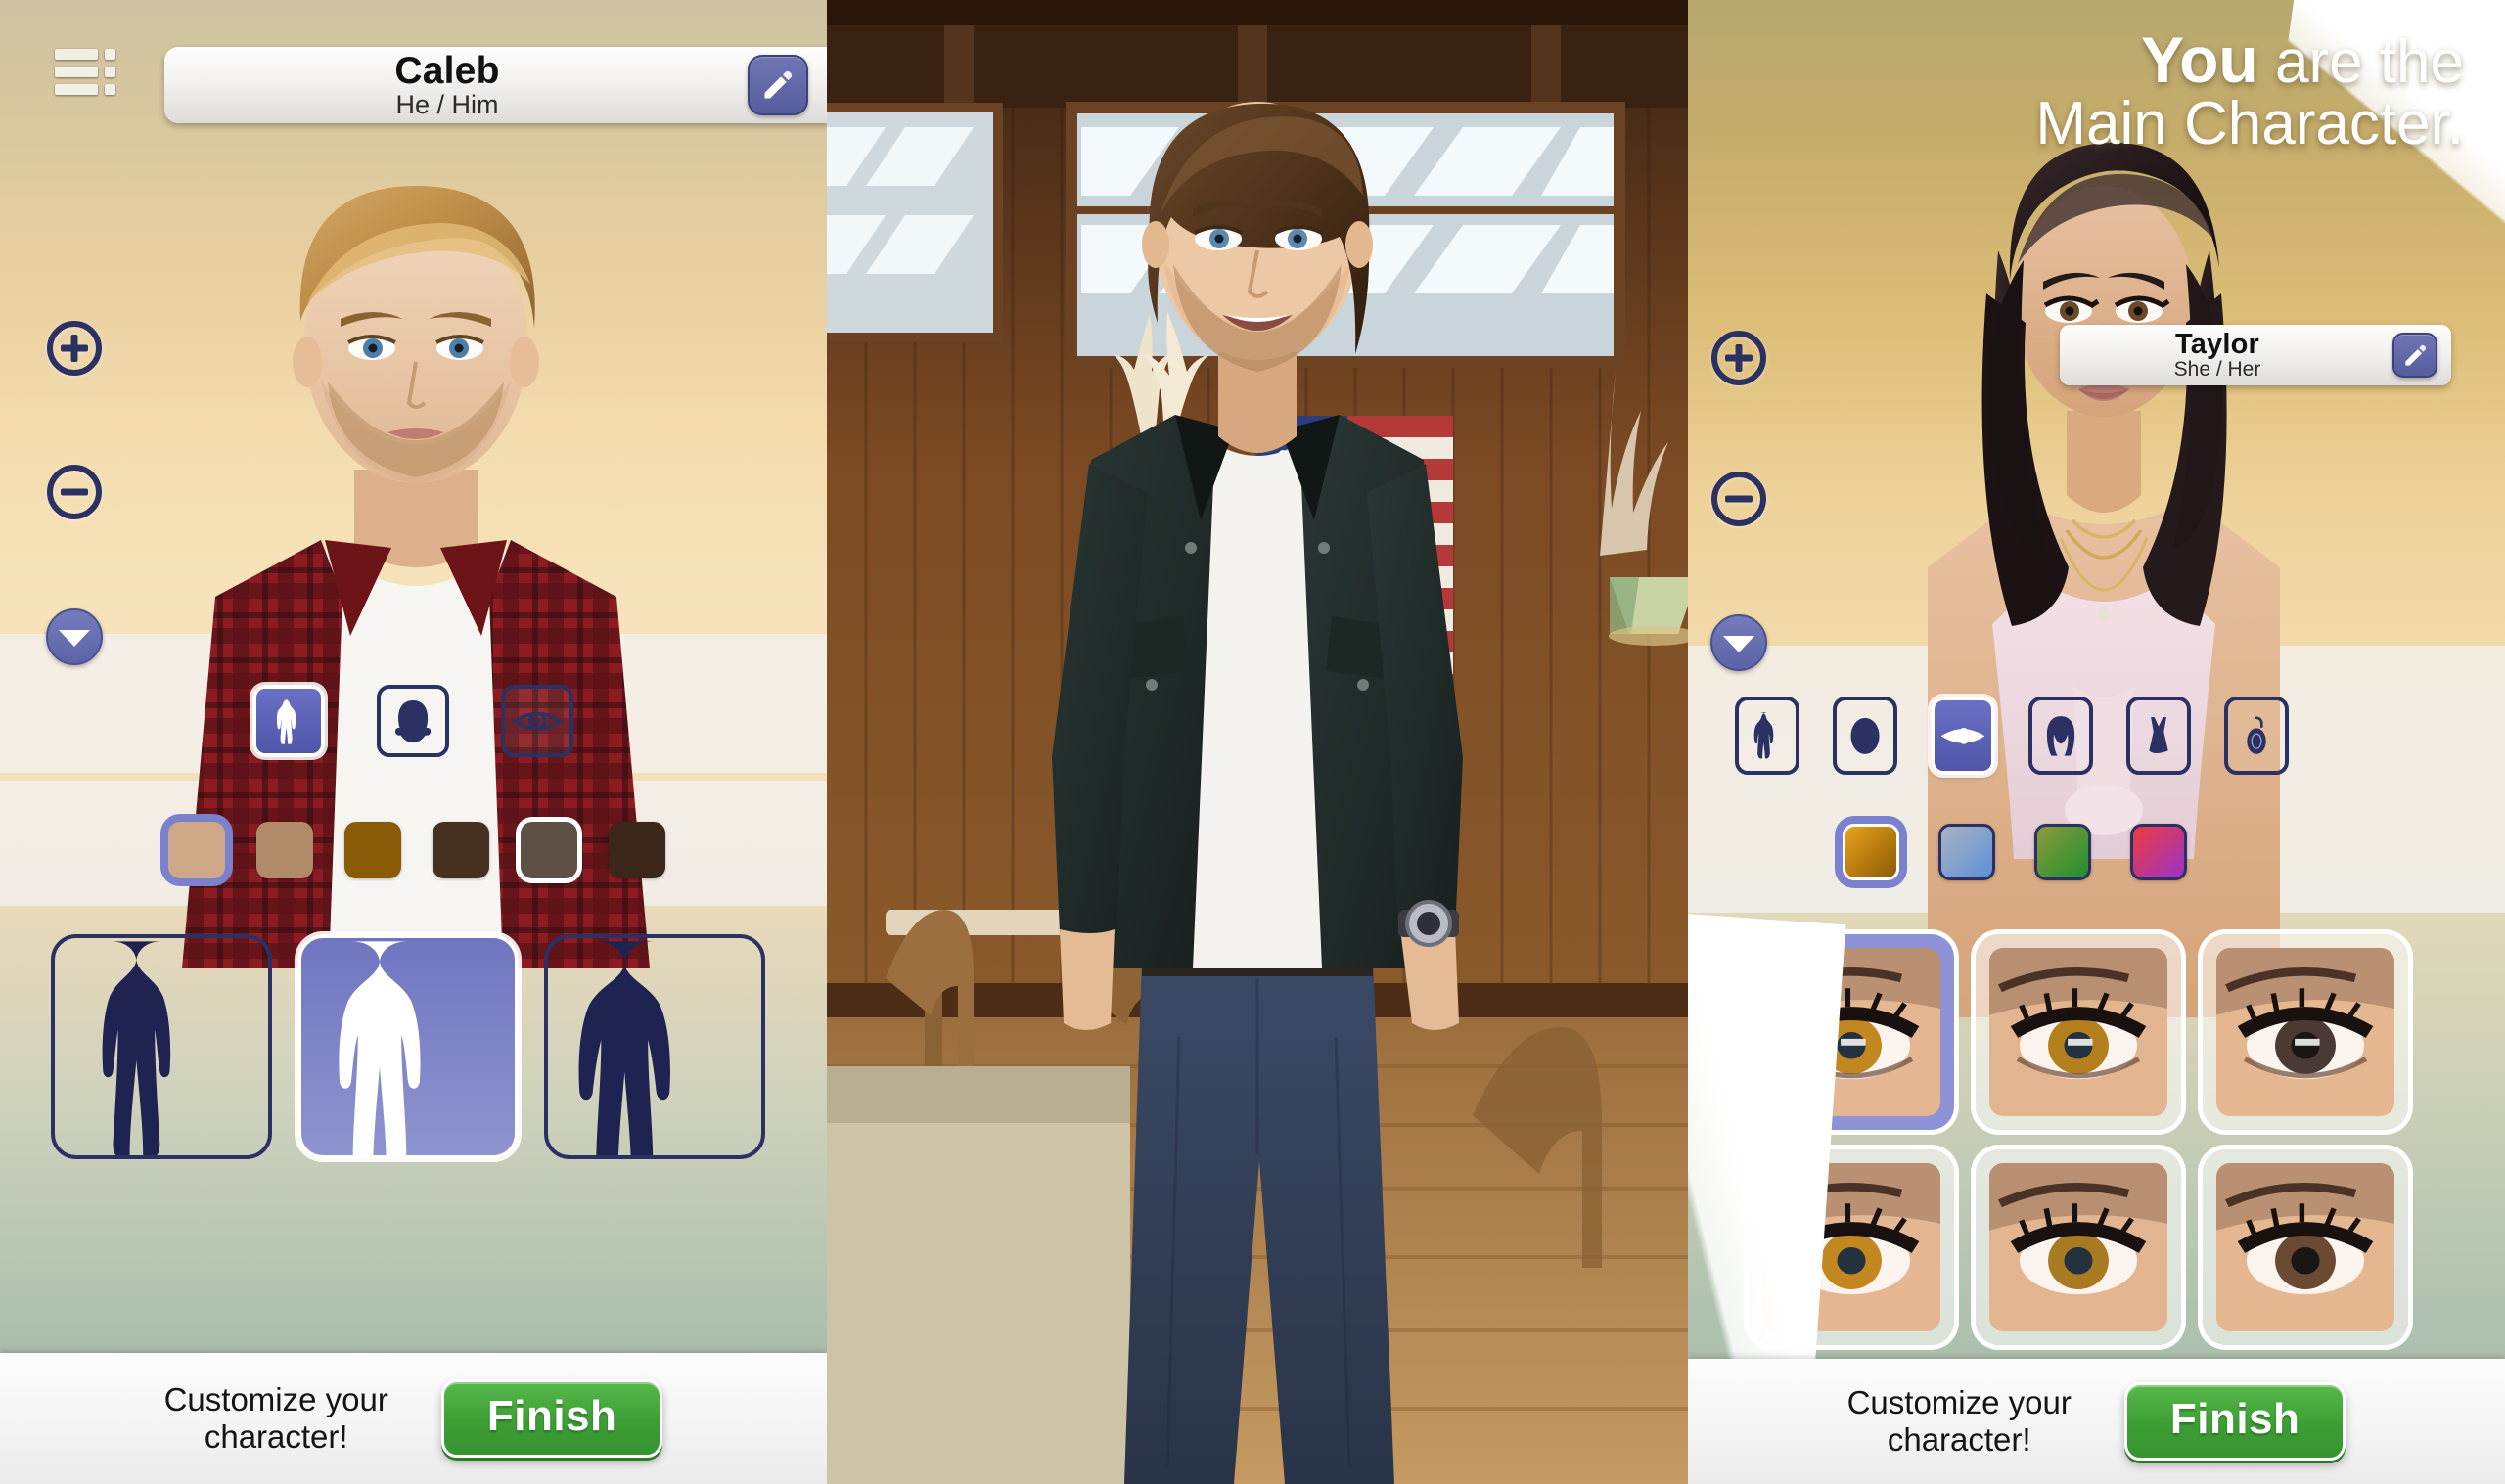  What do you see at coordinates (2249, 124) in the screenshot?
I see `headline-line-2: Main Character.` at bounding box center [2249, 124].